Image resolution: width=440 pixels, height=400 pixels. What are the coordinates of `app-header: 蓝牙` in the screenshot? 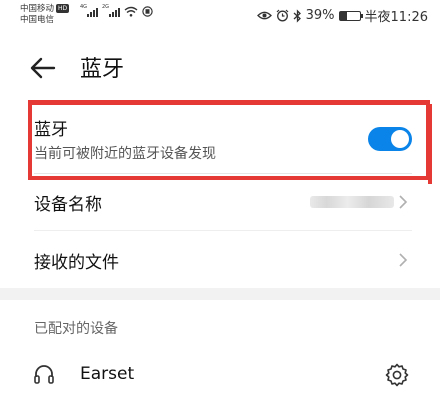 It's located at (220, 68).